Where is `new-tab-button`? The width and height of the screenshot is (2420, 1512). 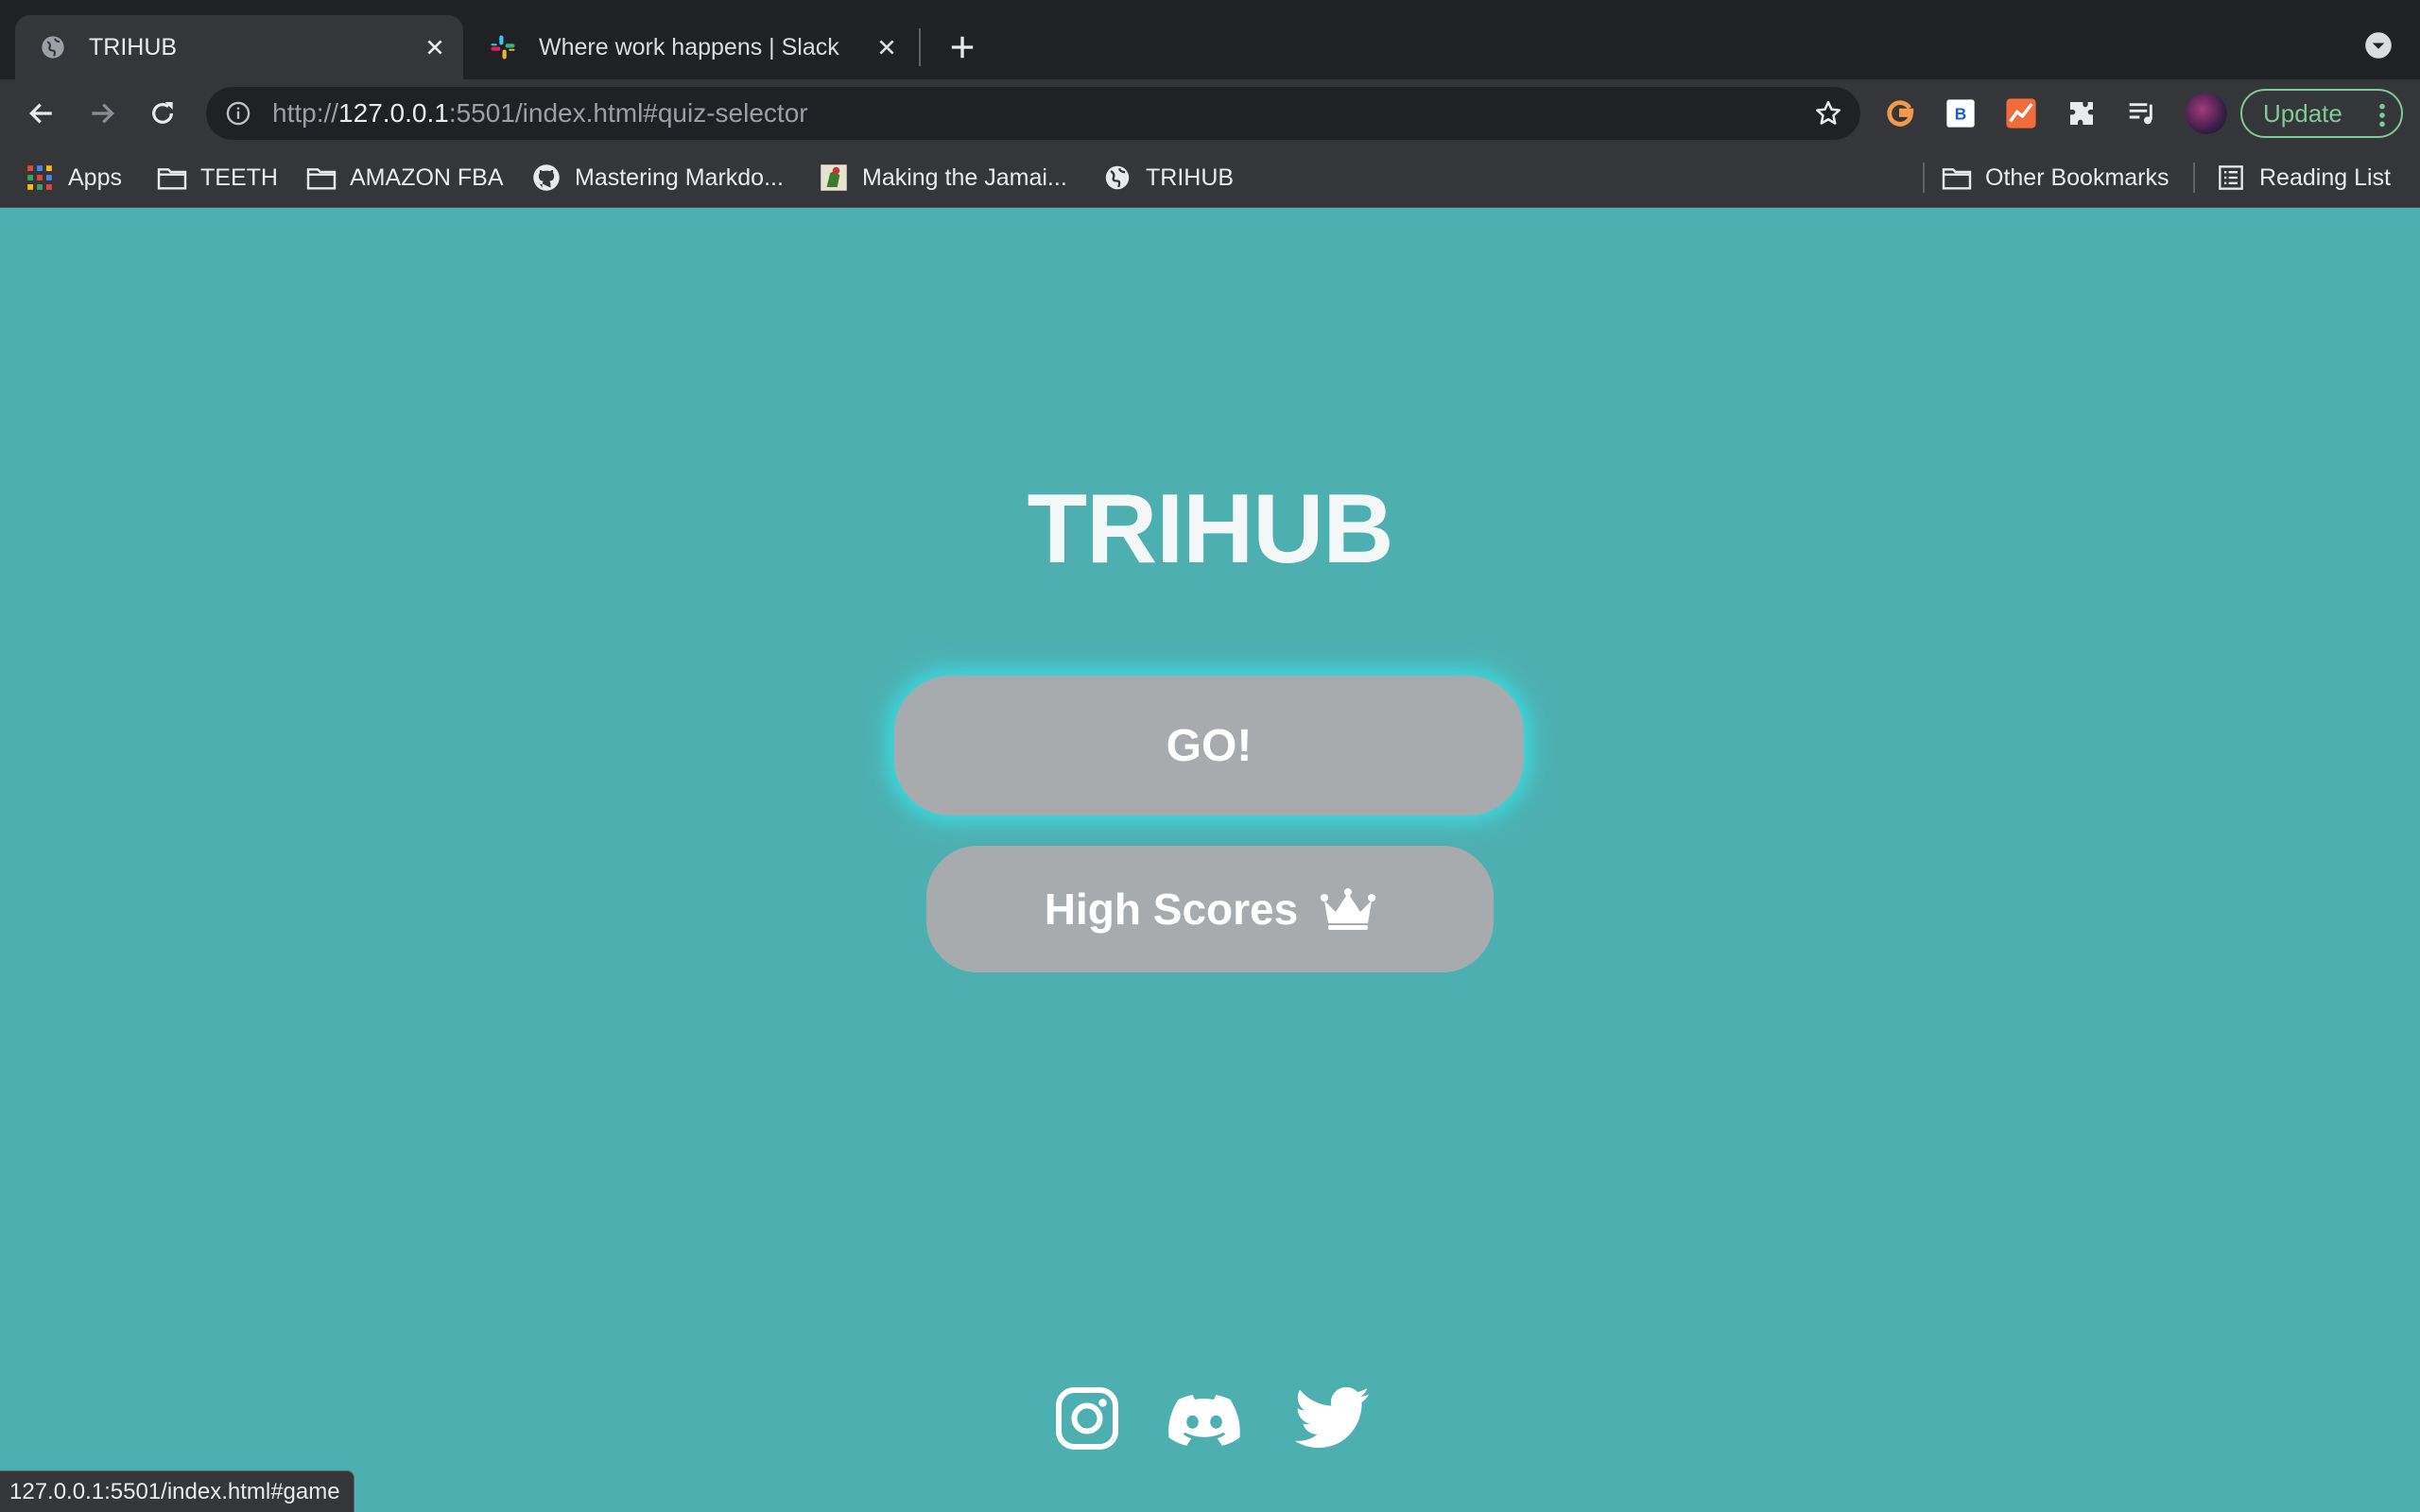
new-tab-button is located at coordinates (963, 47).